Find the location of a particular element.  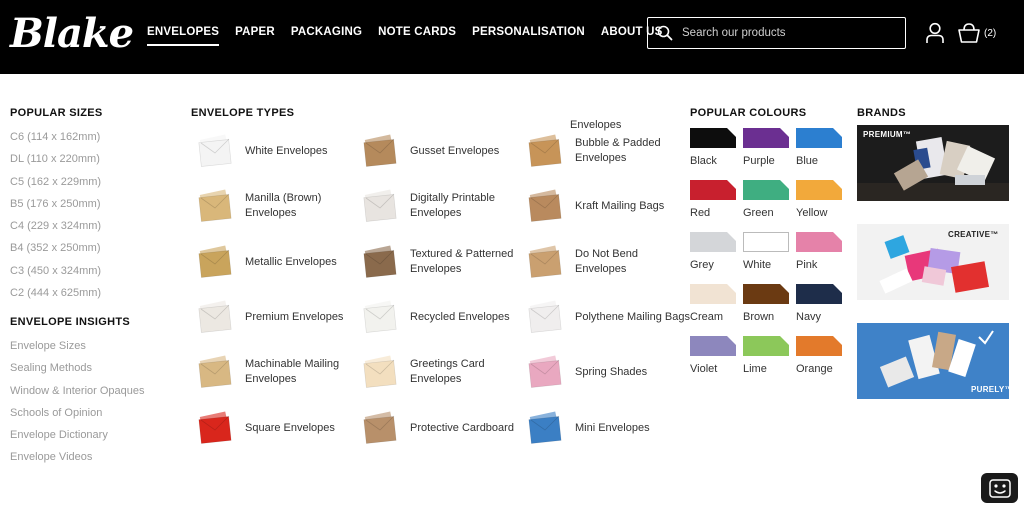

envelope-type-link: Do Not Bend Envelopes is located at coordinates (606, 262).